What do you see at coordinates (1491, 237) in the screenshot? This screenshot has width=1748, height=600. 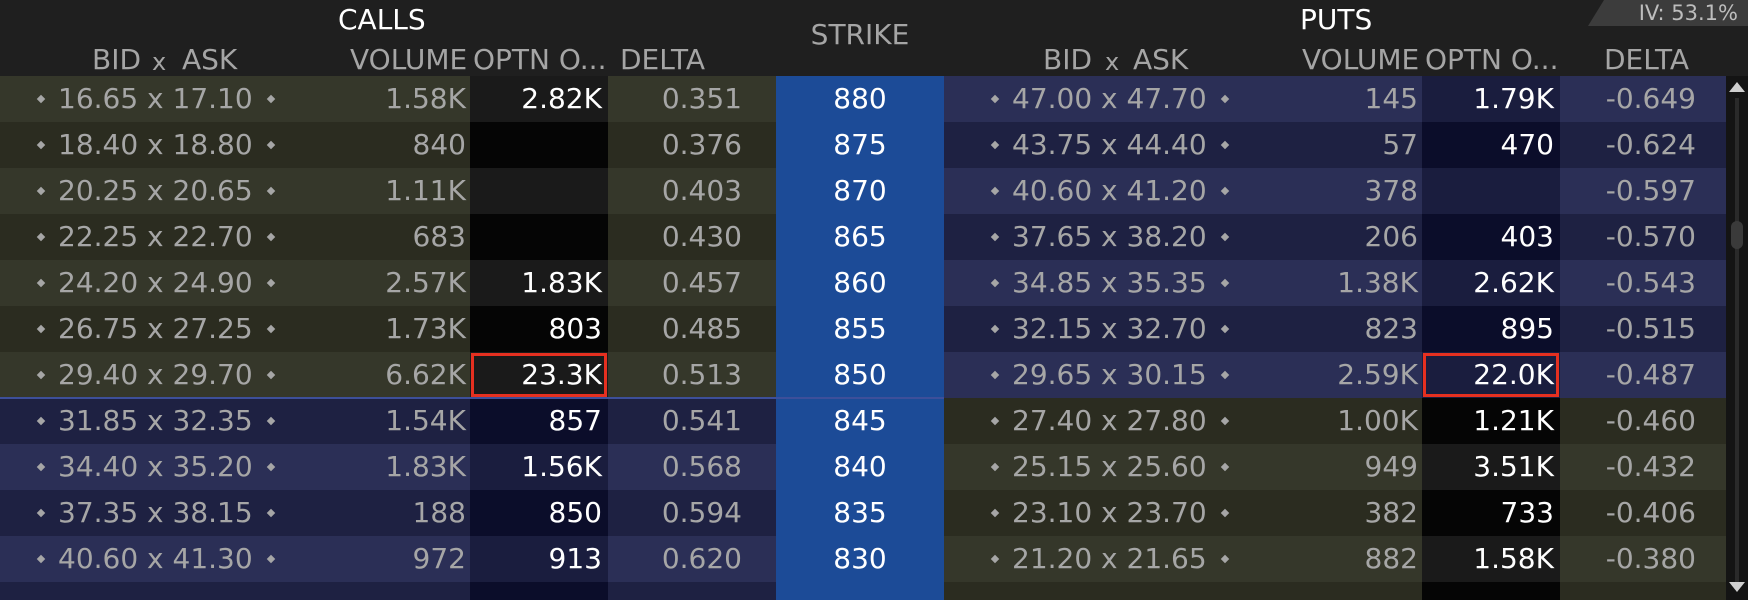 I see `put-open-interest-cell: 403` at bounding box center [1491, 237].